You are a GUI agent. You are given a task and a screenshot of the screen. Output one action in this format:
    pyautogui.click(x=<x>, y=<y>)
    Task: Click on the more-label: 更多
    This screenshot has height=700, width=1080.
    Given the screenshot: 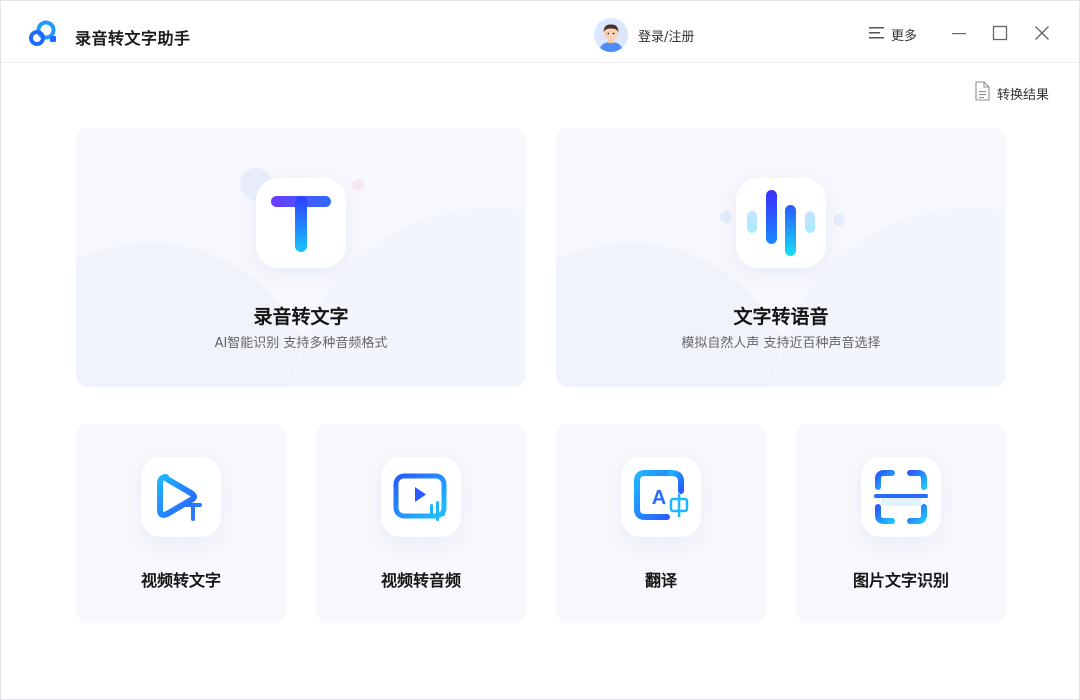 What is the action you would take?
    pyautogui.click(x=904, y=34)
    